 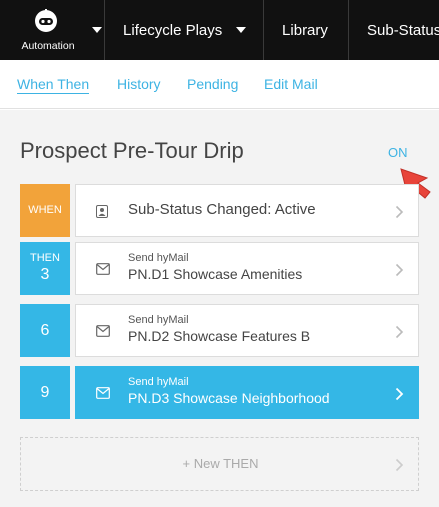 I want to click on sub-tabs: When Then History Pending Edit Mail, so click(x=219, y=84).